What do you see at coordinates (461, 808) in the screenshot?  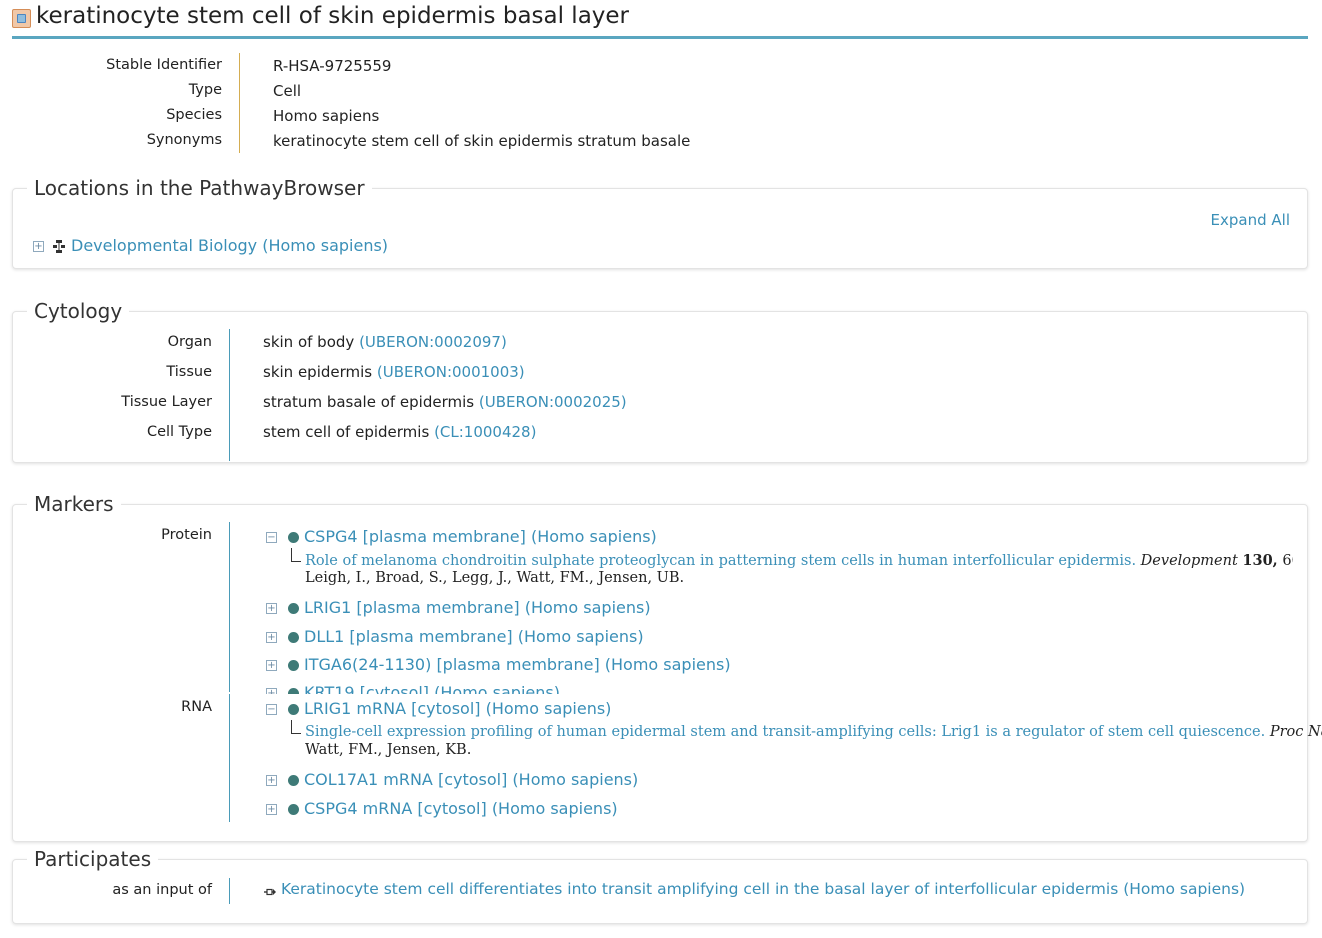 I see `rna-marker-cspg4-link: CSPG4 mRNA [cytosol] (Homo sapiens)` at bounding box center [461, 808].